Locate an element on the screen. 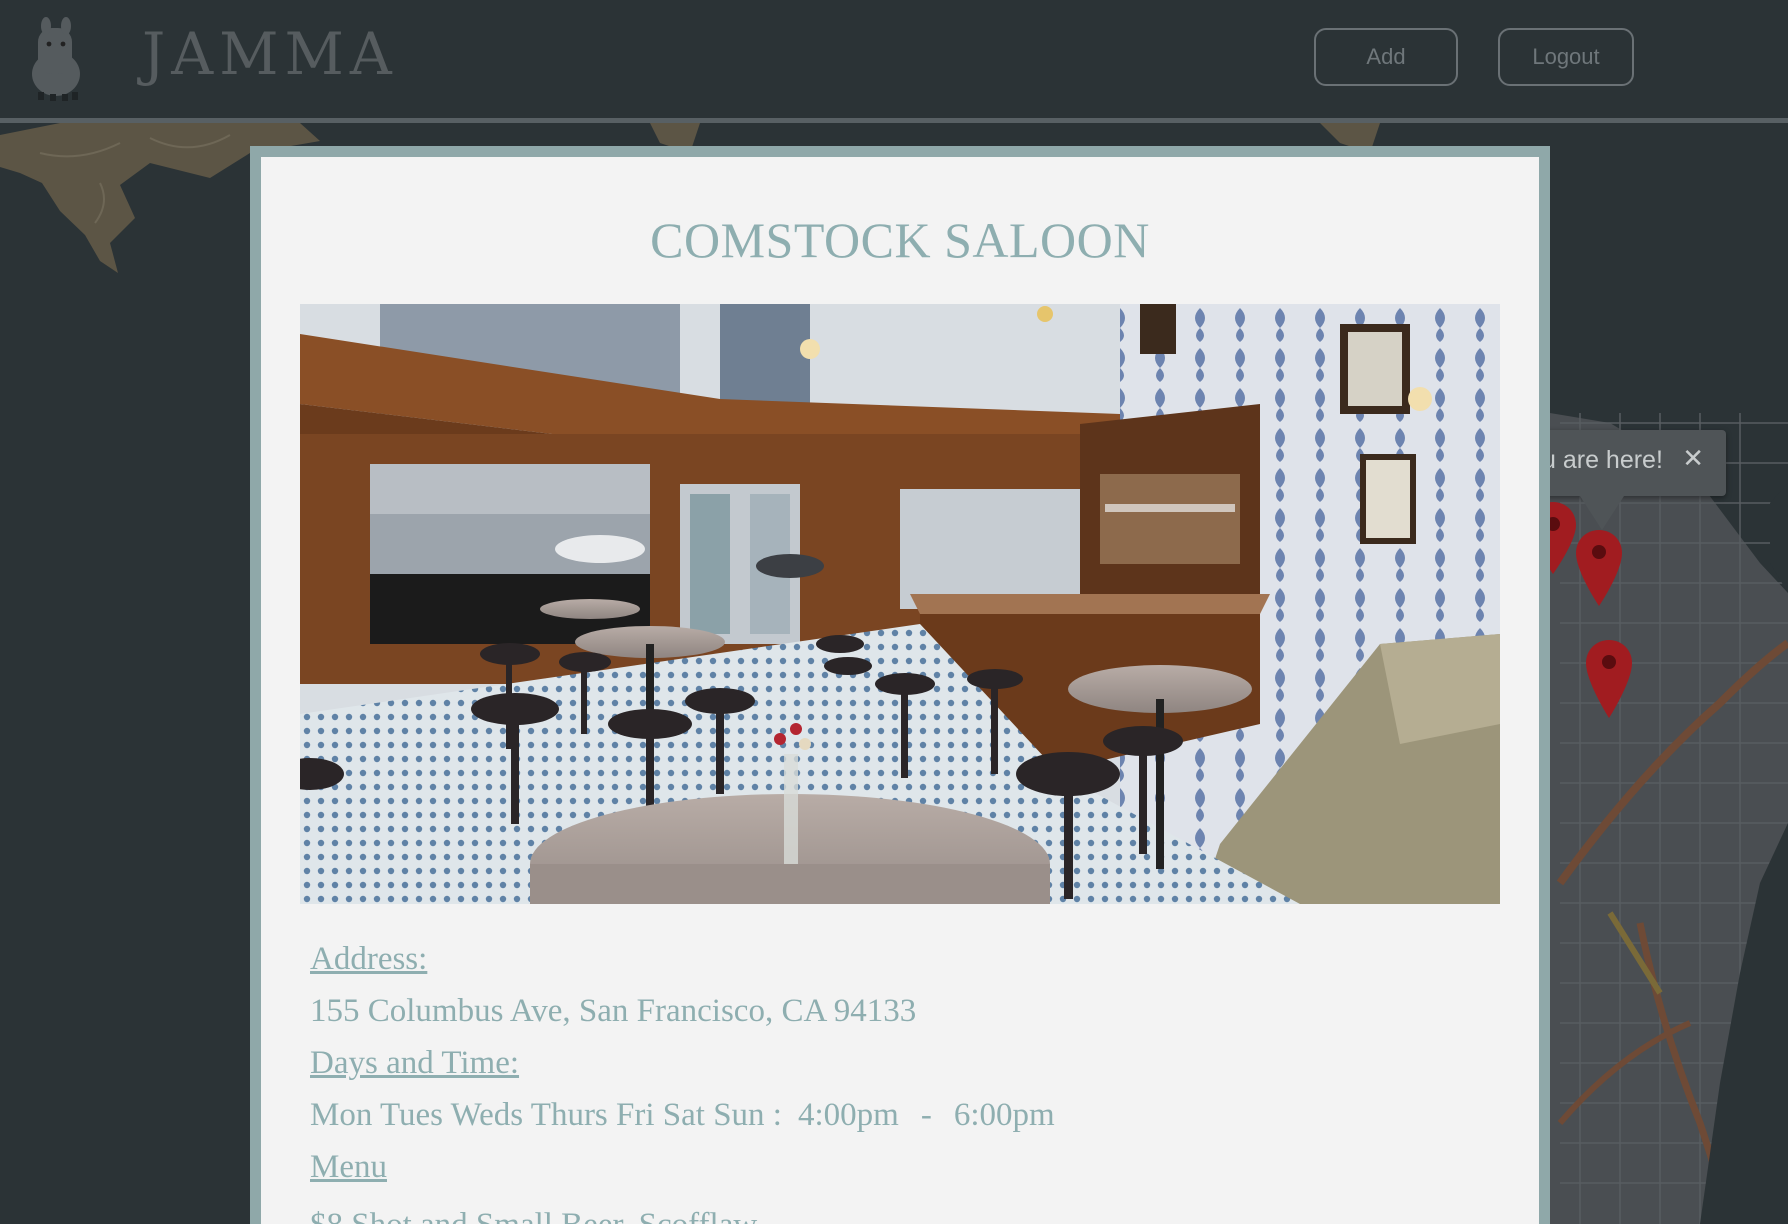  address-label: Address: is located at coordinates (368, 959).